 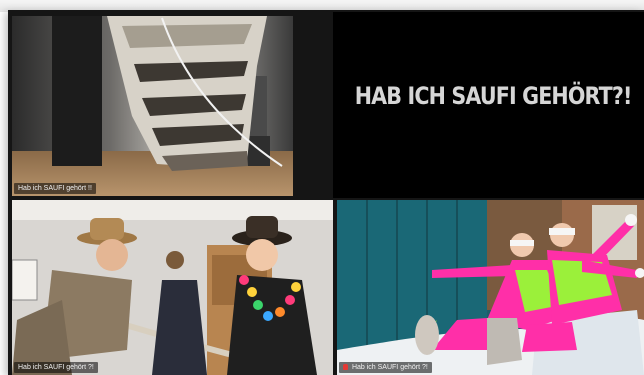 I want to click on participant-name-tag: Hab ich SAUFI gehört !!, so click(x=55, y=188).